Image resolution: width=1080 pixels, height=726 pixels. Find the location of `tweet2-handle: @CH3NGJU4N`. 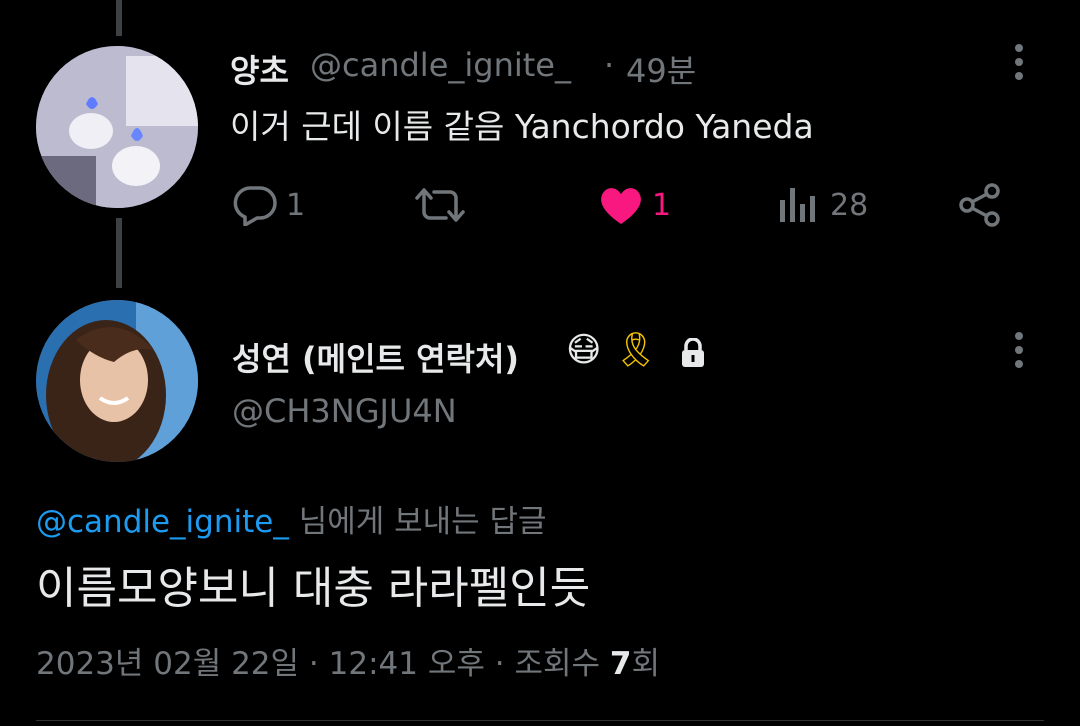

tweet2-handle: @CH3NGJU4N is located at coordinates (344, 411).